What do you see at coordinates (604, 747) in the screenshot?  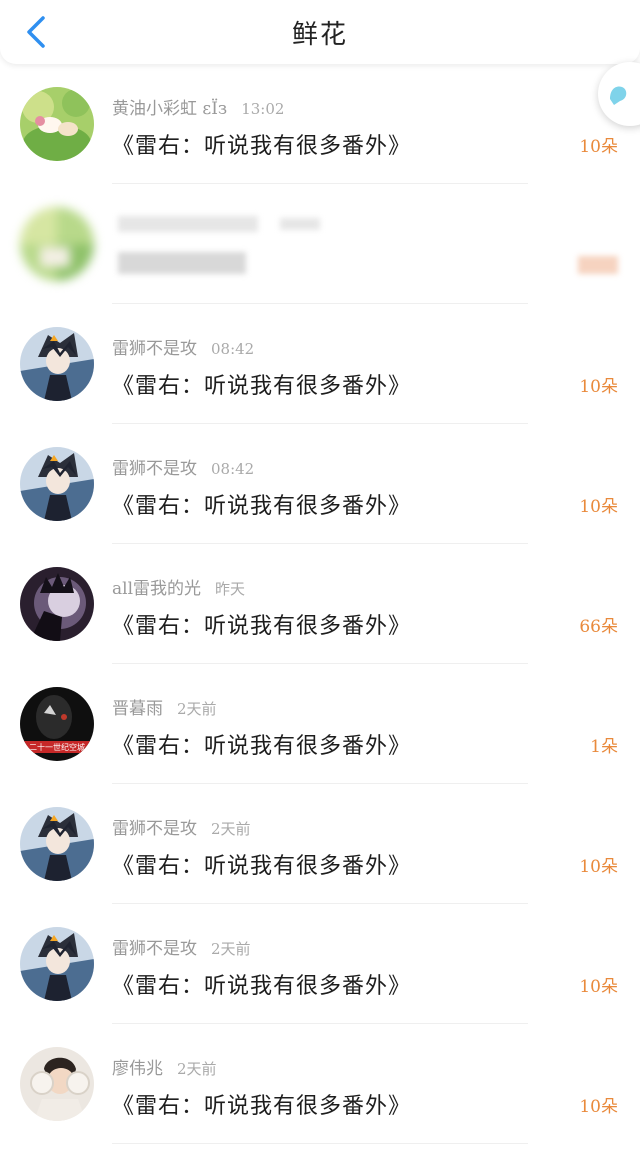 I see `flower-count: 1朵` at bounding box center [604, 747].